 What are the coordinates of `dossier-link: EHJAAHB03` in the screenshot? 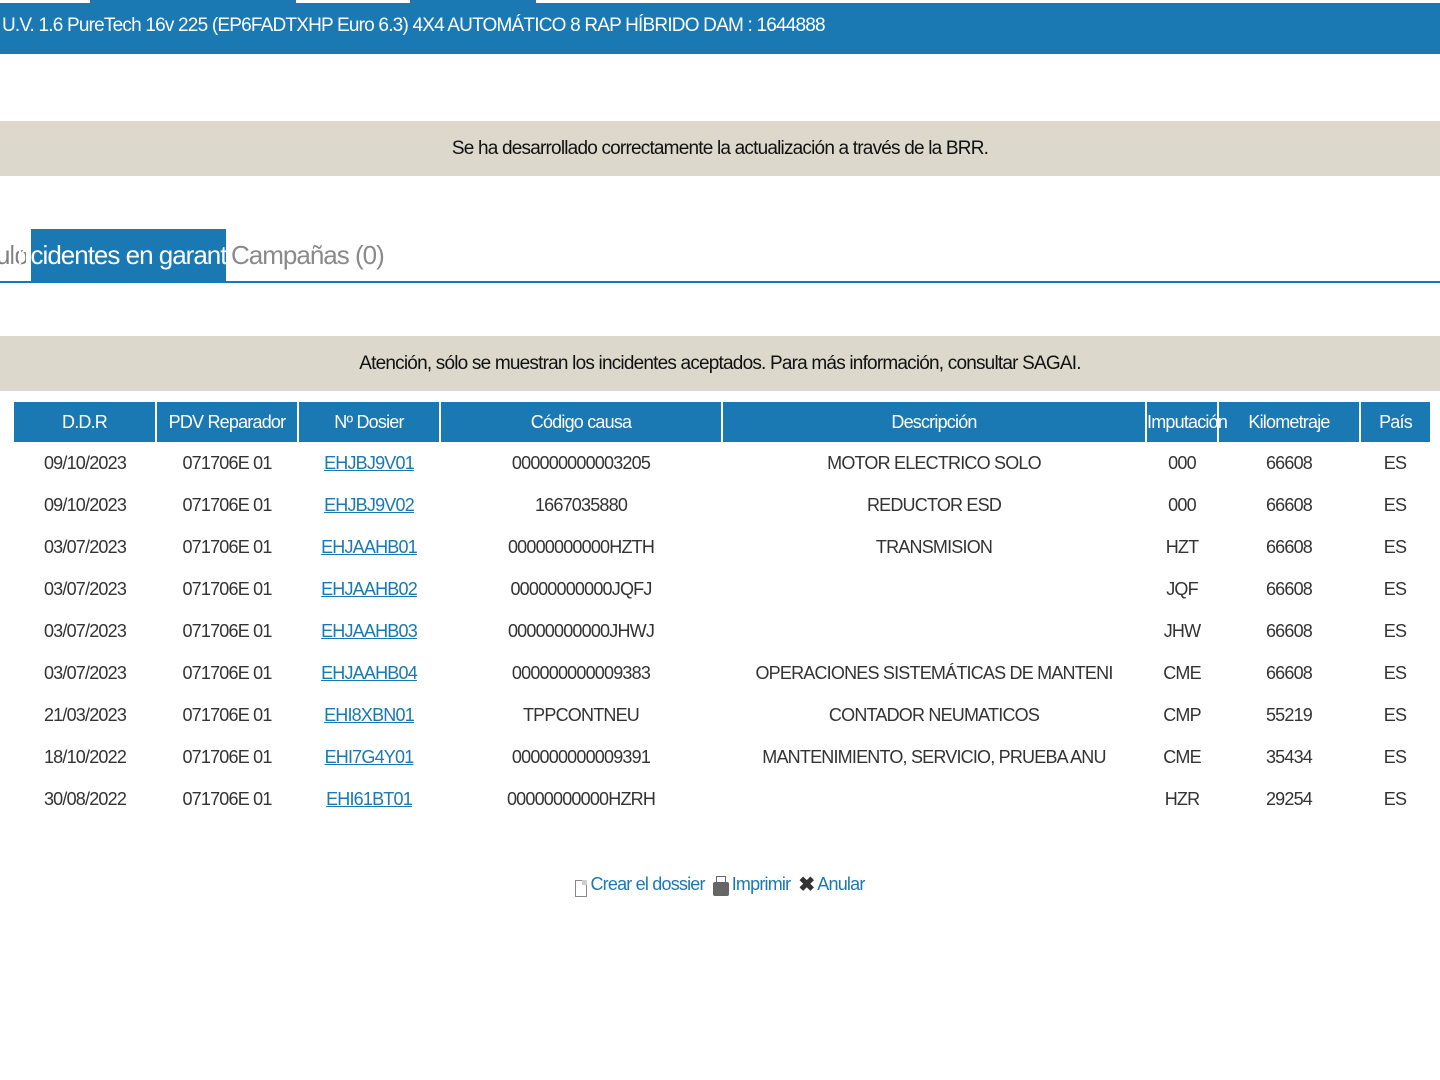 It's located at (369, 631).